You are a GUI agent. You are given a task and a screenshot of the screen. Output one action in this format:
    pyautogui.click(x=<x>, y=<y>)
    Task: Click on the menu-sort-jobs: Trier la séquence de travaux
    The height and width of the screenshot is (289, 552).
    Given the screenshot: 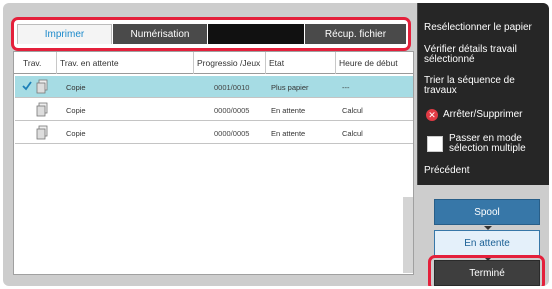 What is the action you would take?
    pyautogui.click(x=476, y=86)
    